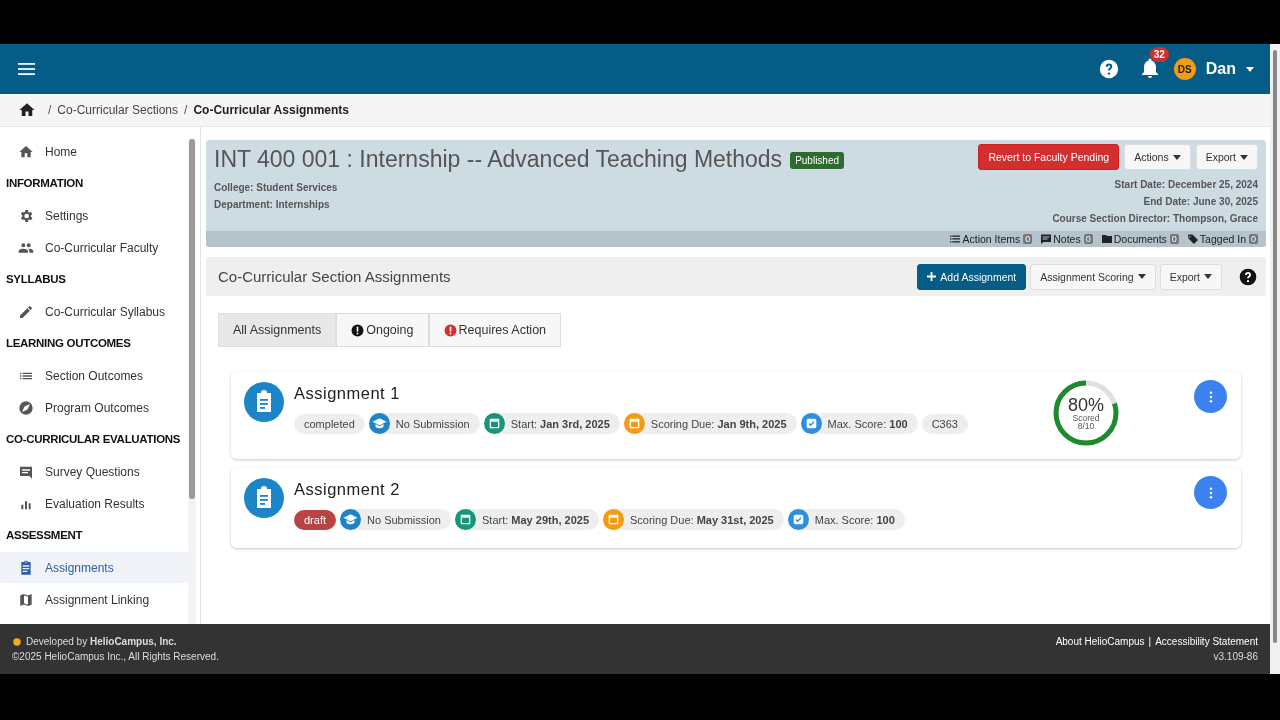 Image resolution: width=1280 pixels, height=720 pixels. What do you see at coordinates (26, 407) in the screenshot?
I see `compass-icon` at bounding box center [26, 407].